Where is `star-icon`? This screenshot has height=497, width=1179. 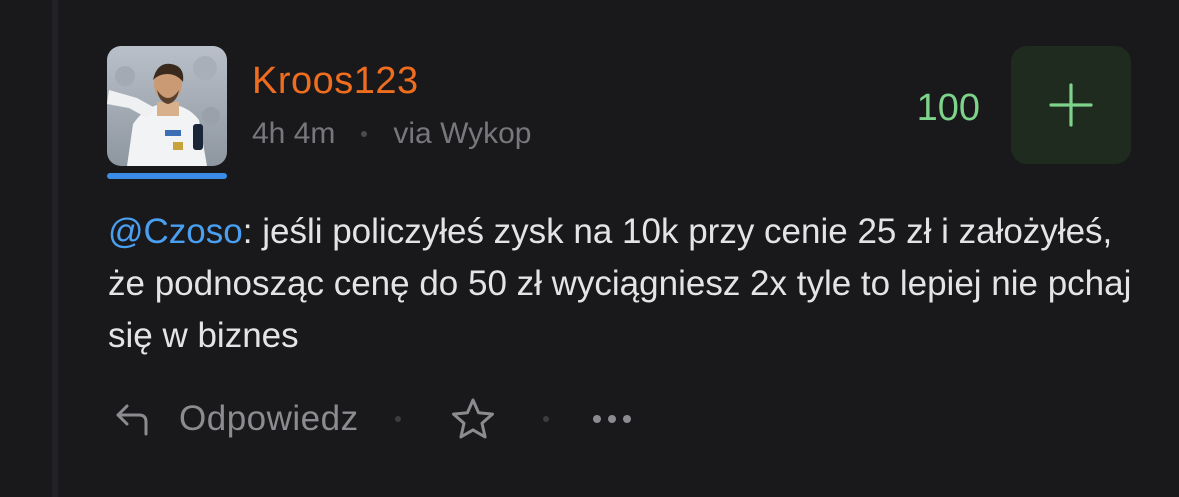 star-icon is located at coordinates (472, 418).